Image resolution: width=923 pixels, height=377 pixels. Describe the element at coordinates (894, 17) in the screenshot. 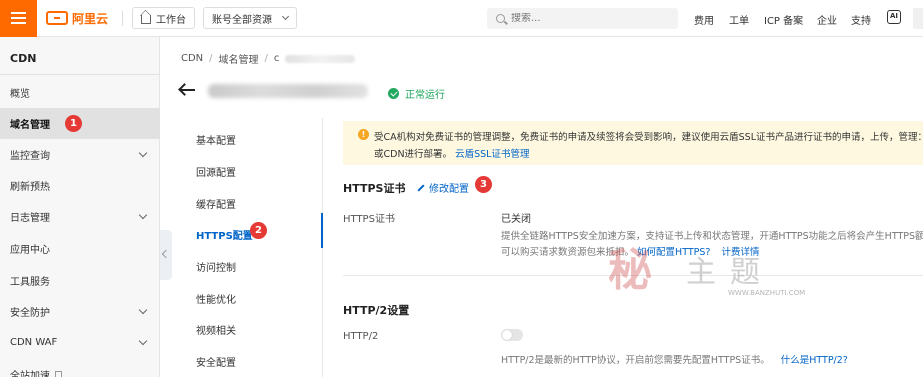

I see `ai-assistant-icon: AI` at that location.